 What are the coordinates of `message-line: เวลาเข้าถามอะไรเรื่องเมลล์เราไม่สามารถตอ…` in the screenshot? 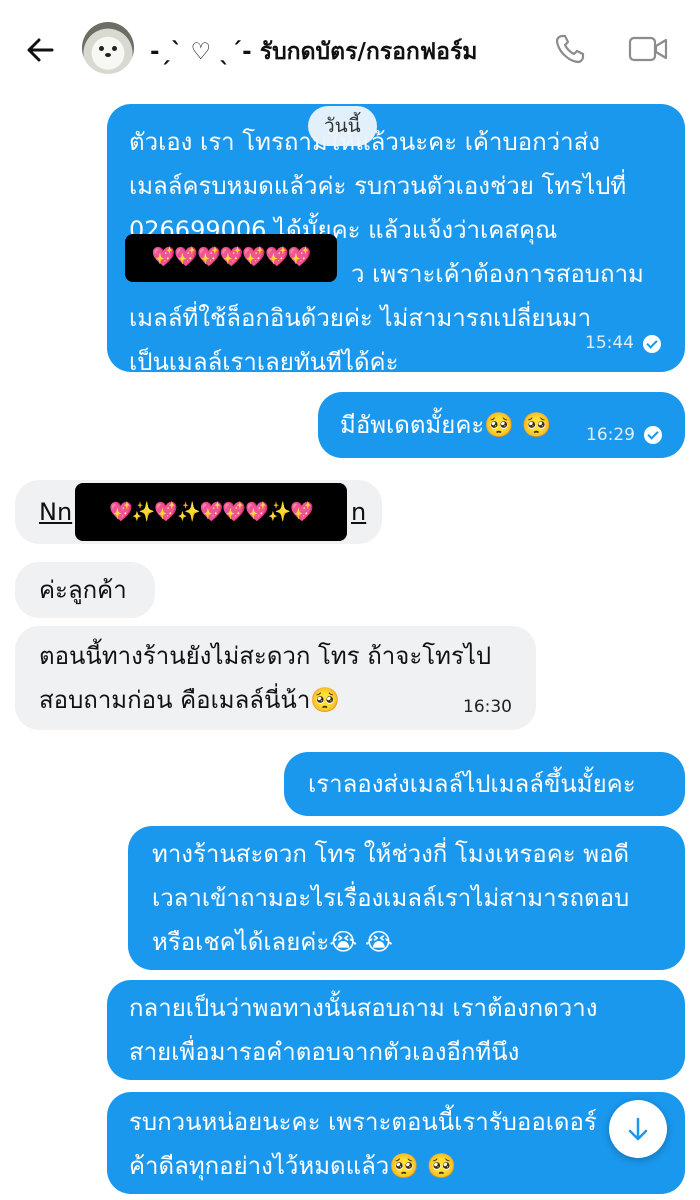 It's located at (391, 898).